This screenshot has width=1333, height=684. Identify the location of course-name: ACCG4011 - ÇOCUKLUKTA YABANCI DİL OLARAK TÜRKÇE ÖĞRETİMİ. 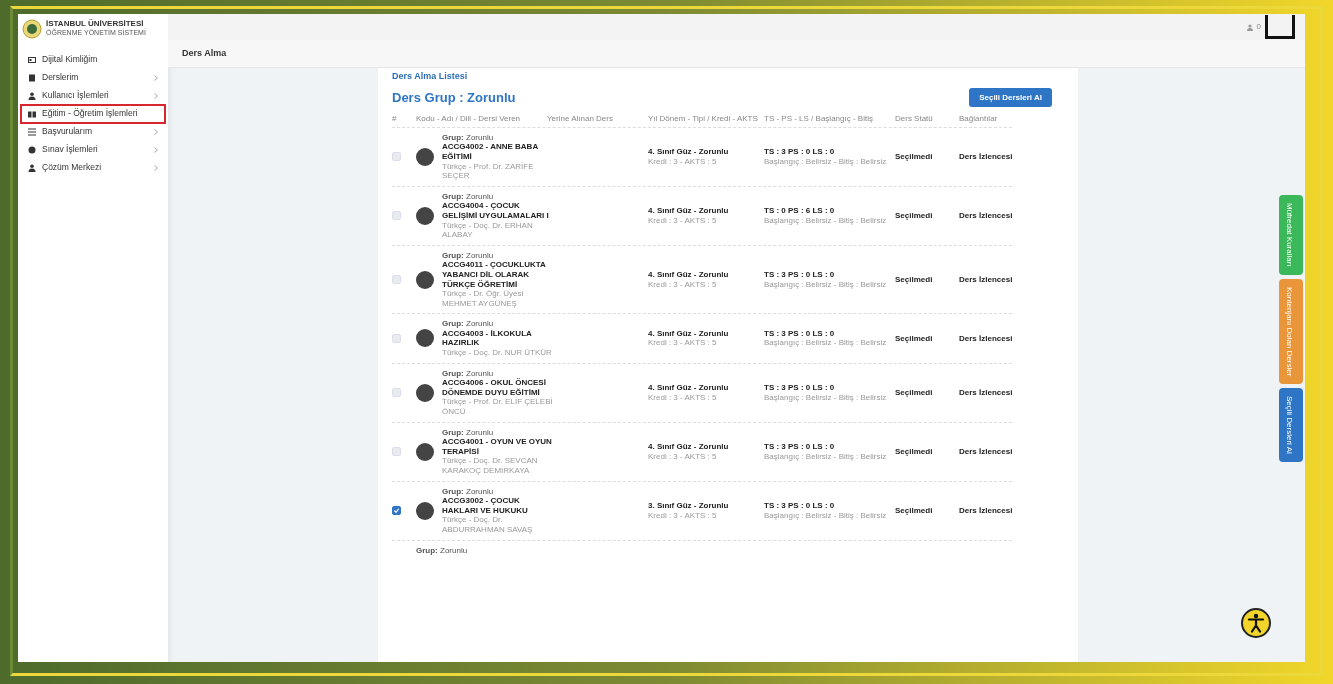
(494, 275).